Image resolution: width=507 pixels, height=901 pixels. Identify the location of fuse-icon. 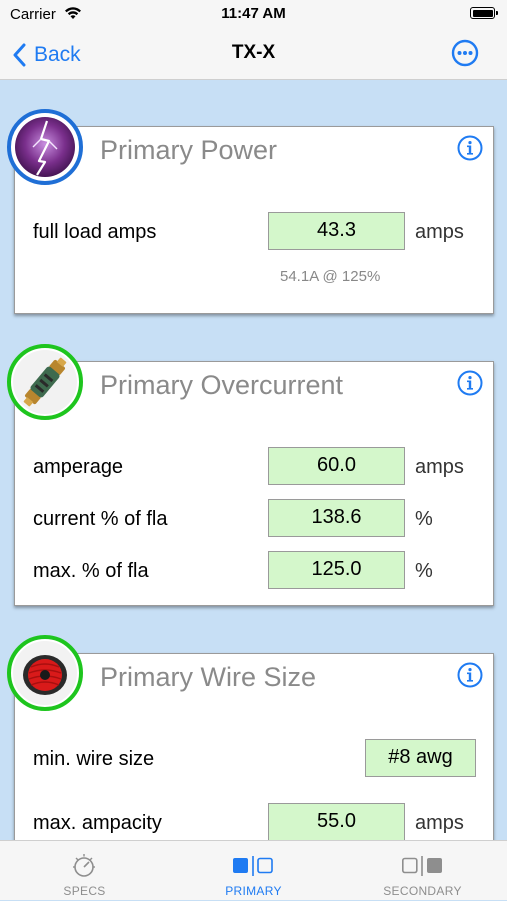
(45, 382).